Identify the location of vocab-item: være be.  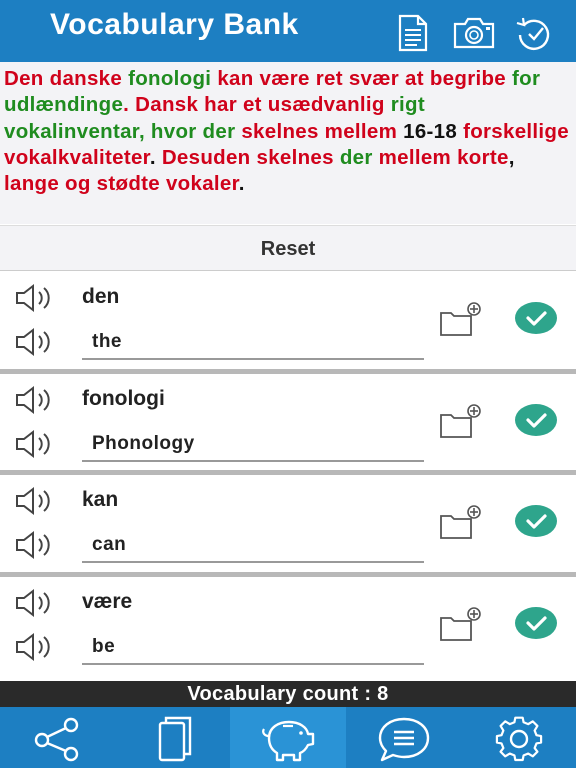
(288, 629).